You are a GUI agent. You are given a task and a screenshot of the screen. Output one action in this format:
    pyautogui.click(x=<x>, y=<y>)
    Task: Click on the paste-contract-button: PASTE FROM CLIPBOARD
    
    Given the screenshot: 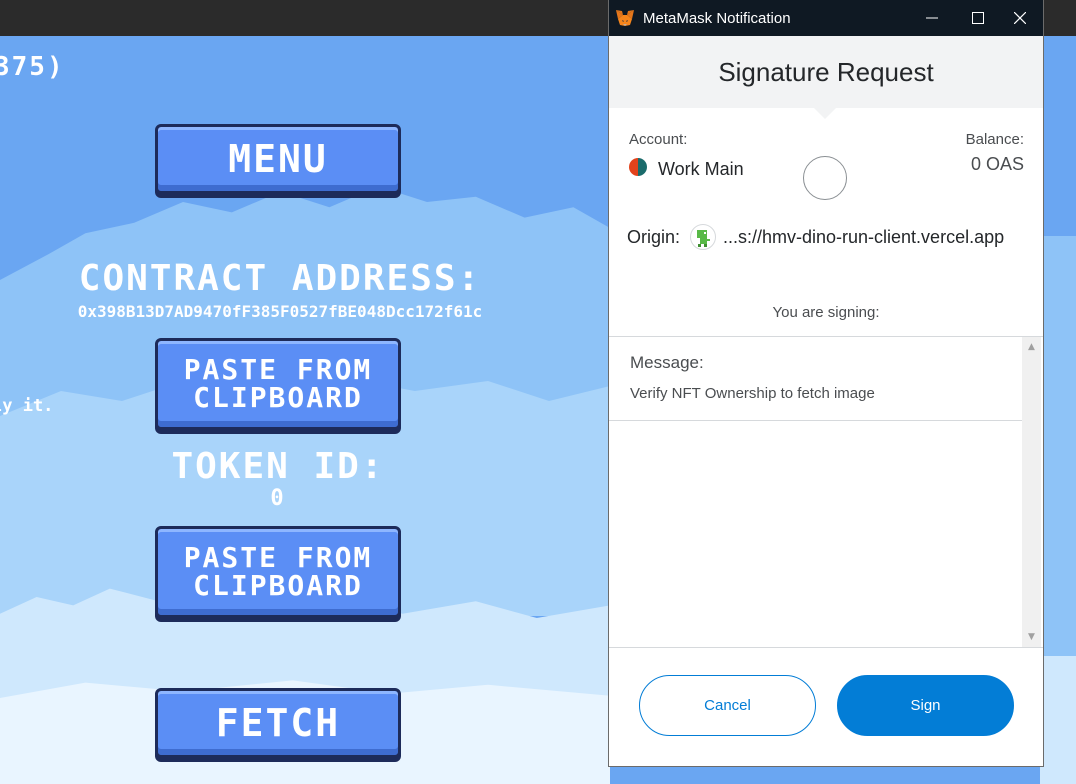 What is the action you would take?
    pyautogui.click(x=278, y=384)
    